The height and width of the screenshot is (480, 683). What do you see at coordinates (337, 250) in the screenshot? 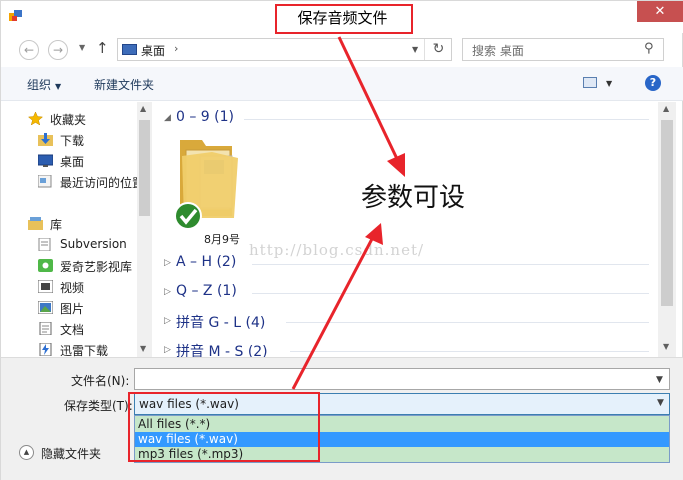
I see `watermark-text: http://blog.csdn.net/` at bounding box center [337, 250].